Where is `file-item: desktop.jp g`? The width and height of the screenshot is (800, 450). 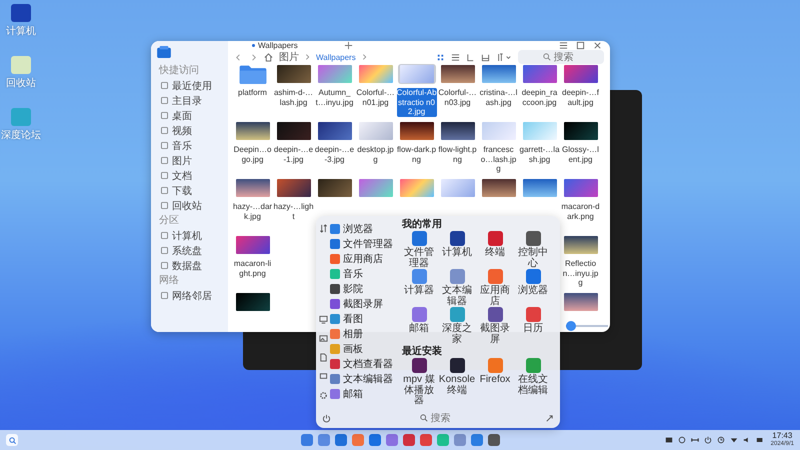 file-item: desktop.jp g is located at coordinates (376, 142).